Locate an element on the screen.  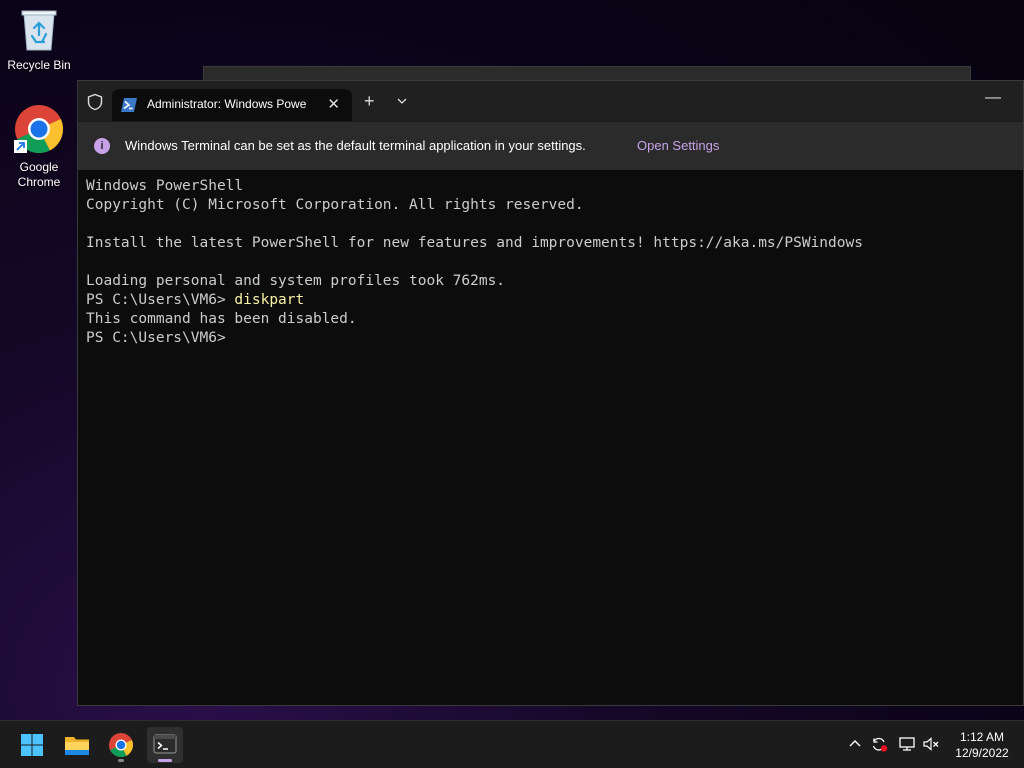
tab-powershell: Administrator: Windows Powe ✕ is located at coordinates (232, 105).